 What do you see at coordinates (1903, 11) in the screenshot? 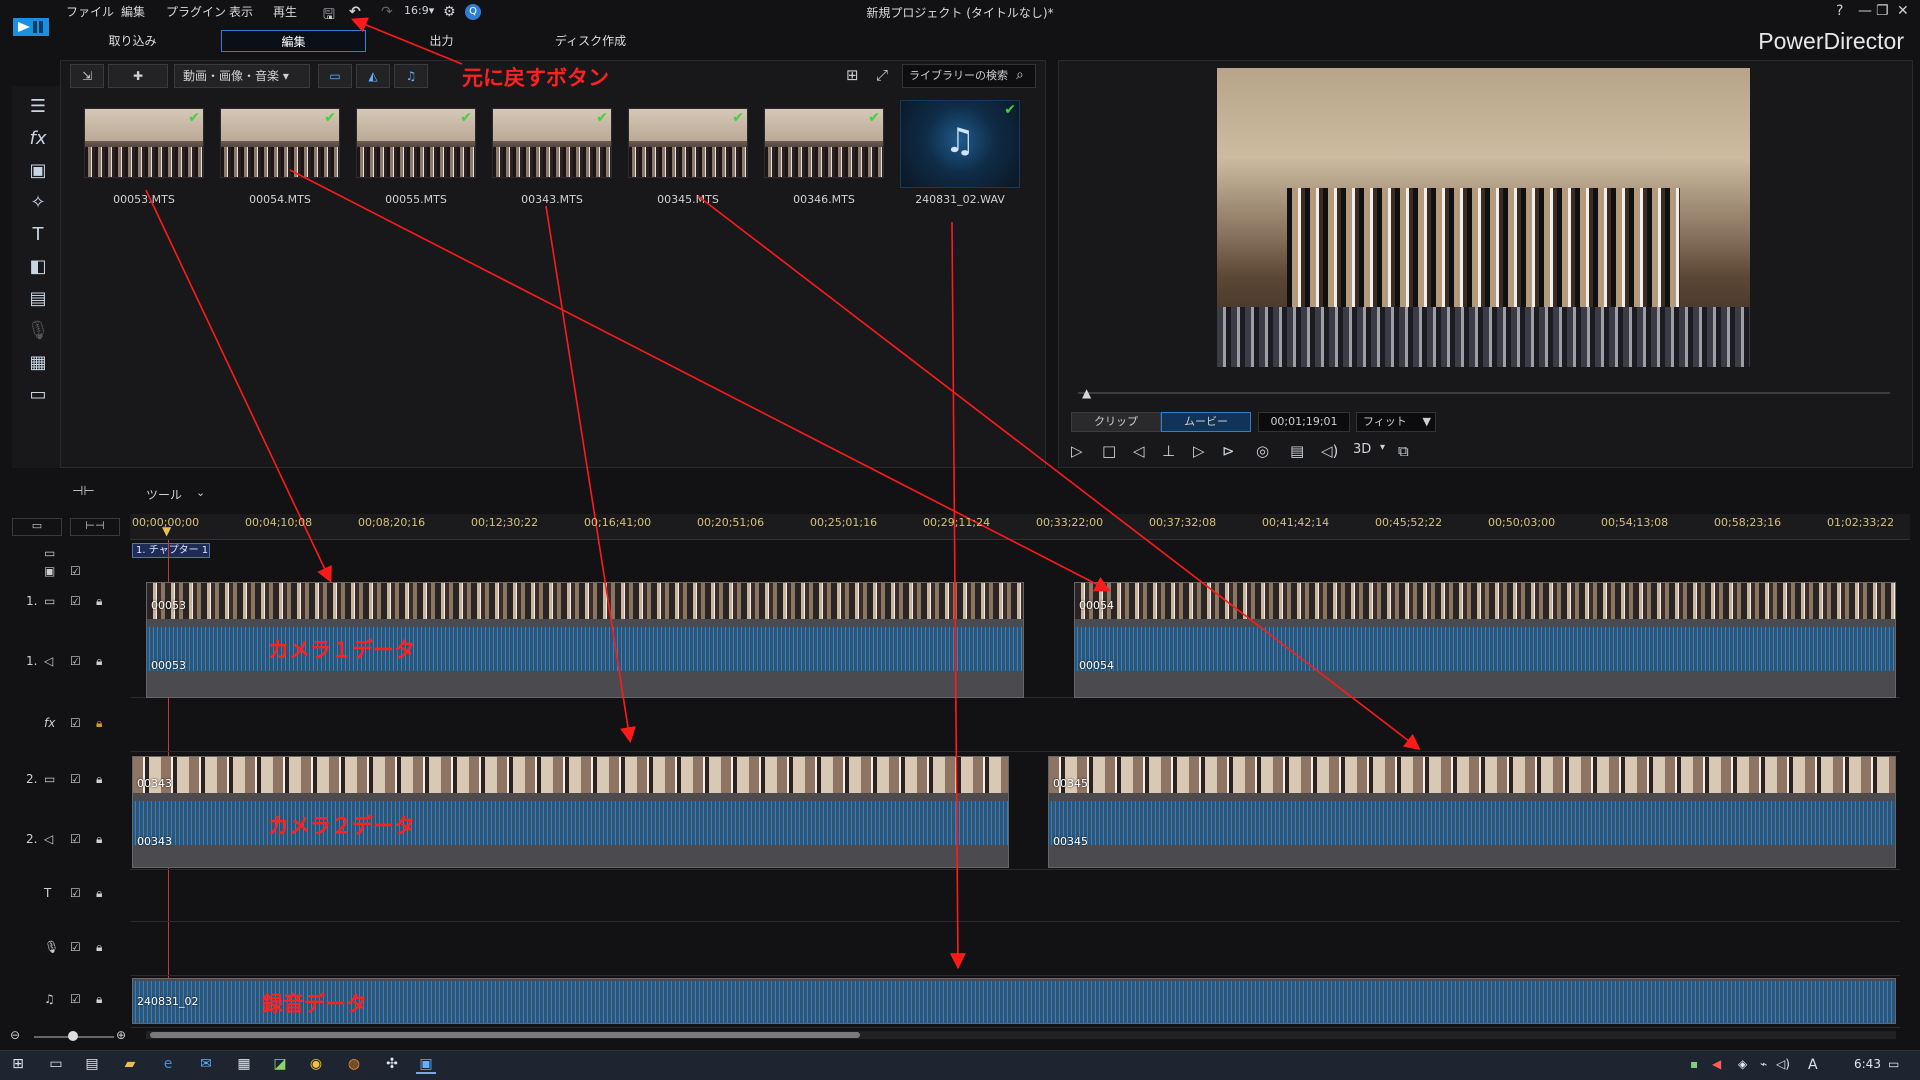
I see `close-icon: ✕` at bounding box center [1903, 11].